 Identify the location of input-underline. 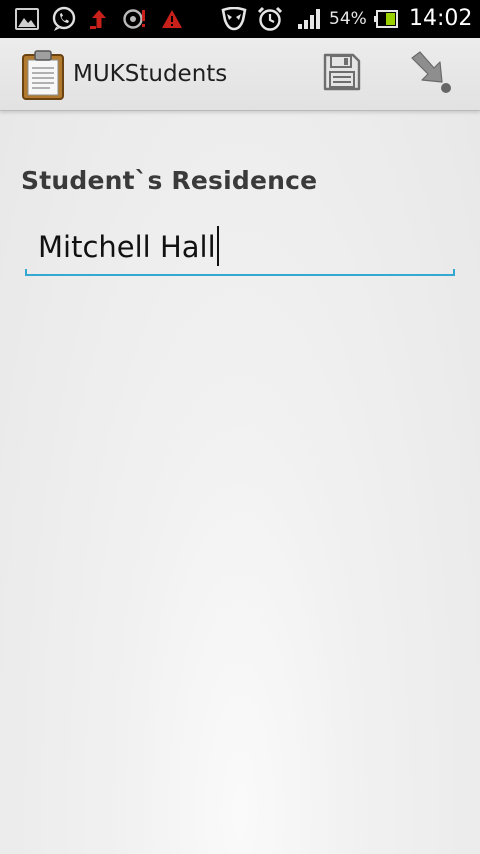
(240, 275).